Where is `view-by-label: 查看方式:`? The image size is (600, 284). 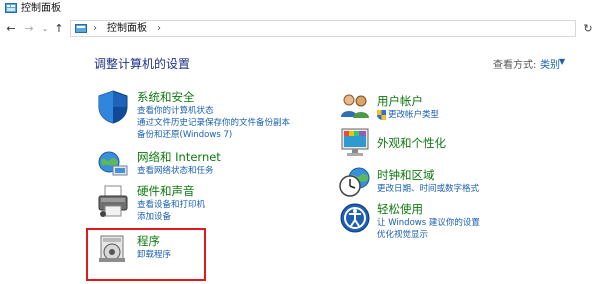
view-by-label: 查看方式: is located at coordinates (515, 65).